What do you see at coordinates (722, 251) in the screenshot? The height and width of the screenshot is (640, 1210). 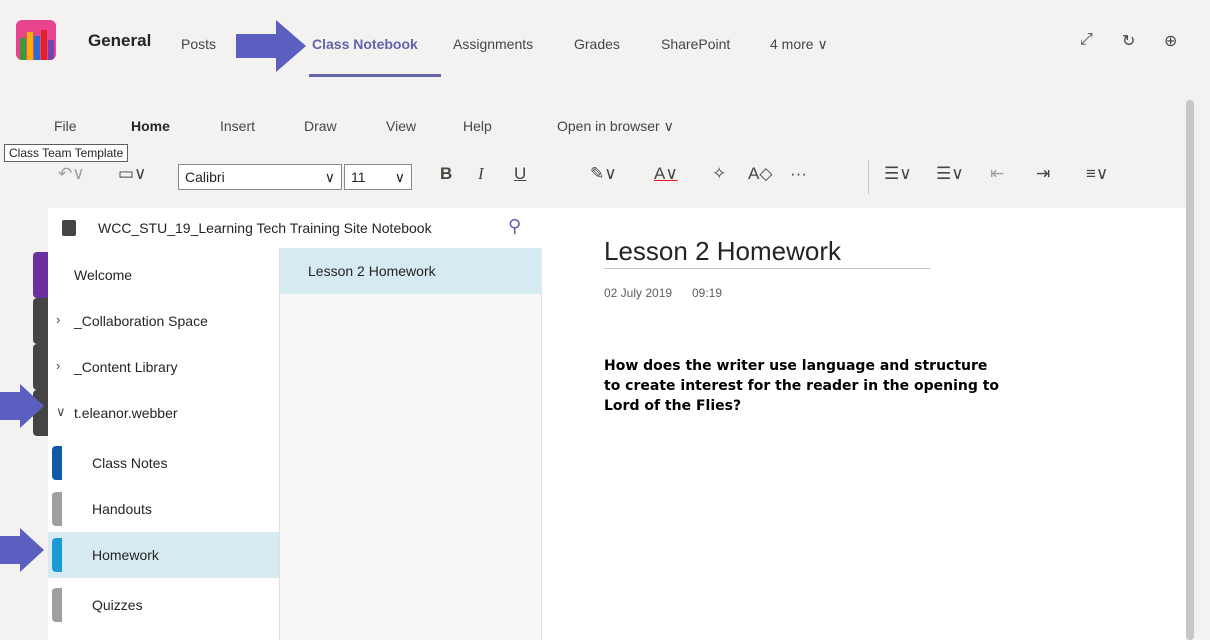 I see `page-title: Lesson 2 Homework` at bounding box center [722, 251].